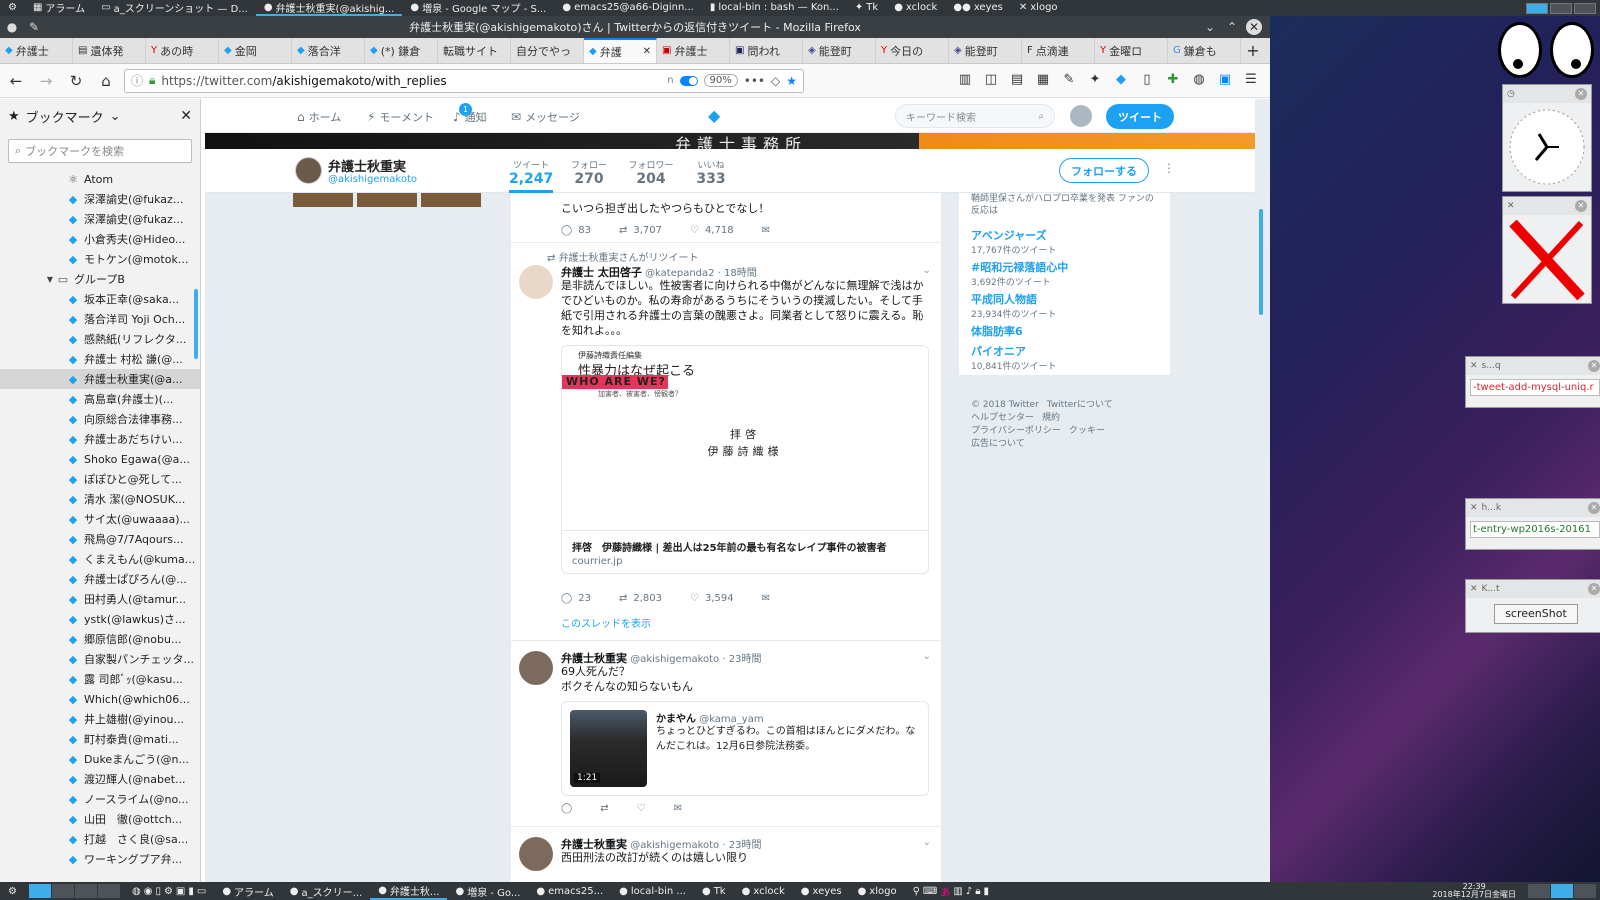  Describe the element at coordinates (916, 891) in the screenshot. I see `tray-icon: ⚲` at that location.